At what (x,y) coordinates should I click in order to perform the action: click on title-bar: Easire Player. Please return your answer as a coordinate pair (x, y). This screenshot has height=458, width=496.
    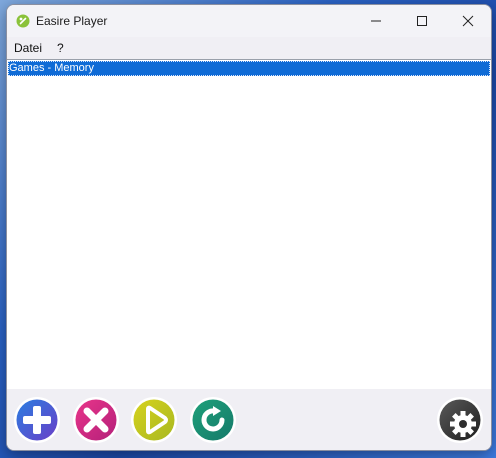
    Looking at the image, I should click on (249, 21).